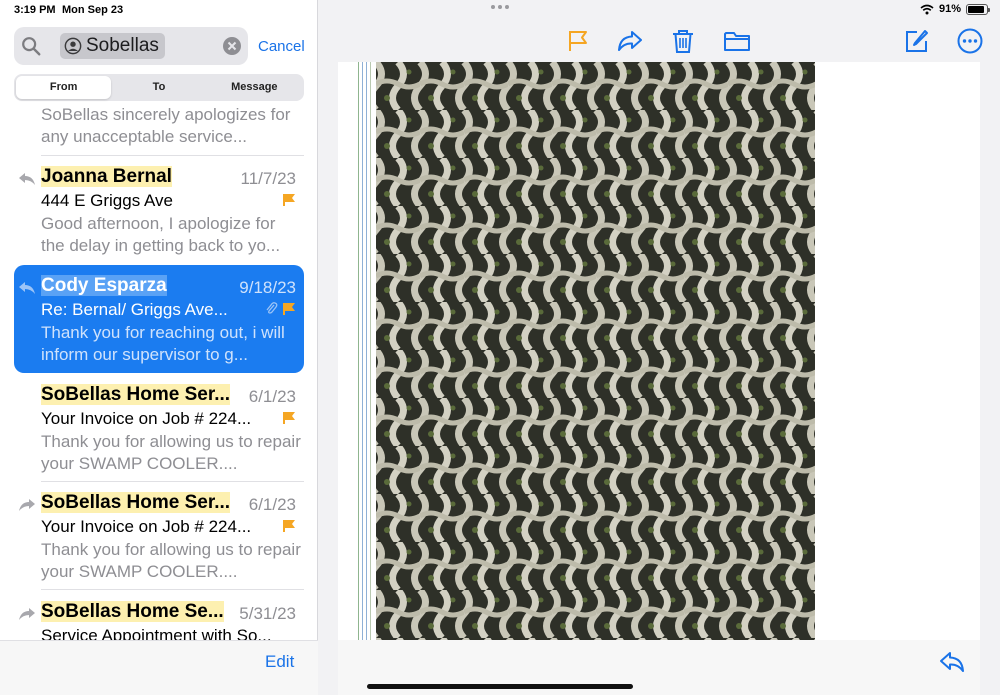 Image resolution: width=1000 pixels, height=695 pixels. I want to click on message-date: 5/31/23, so click(267, 613).